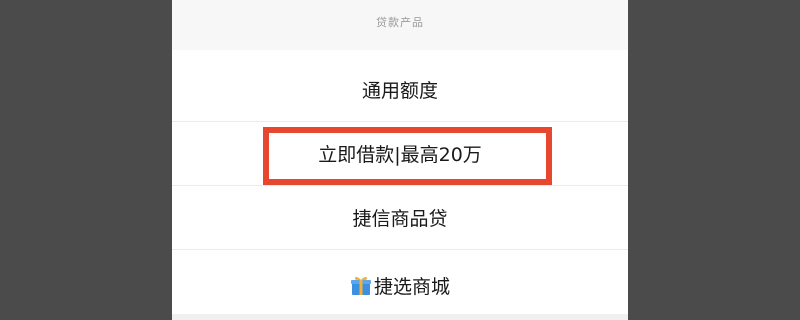 This screenshot has height=320, width=800. Describe the element at coordinates (407, 156) in the screenshot. I see `highlight-annotation-box` at that location.